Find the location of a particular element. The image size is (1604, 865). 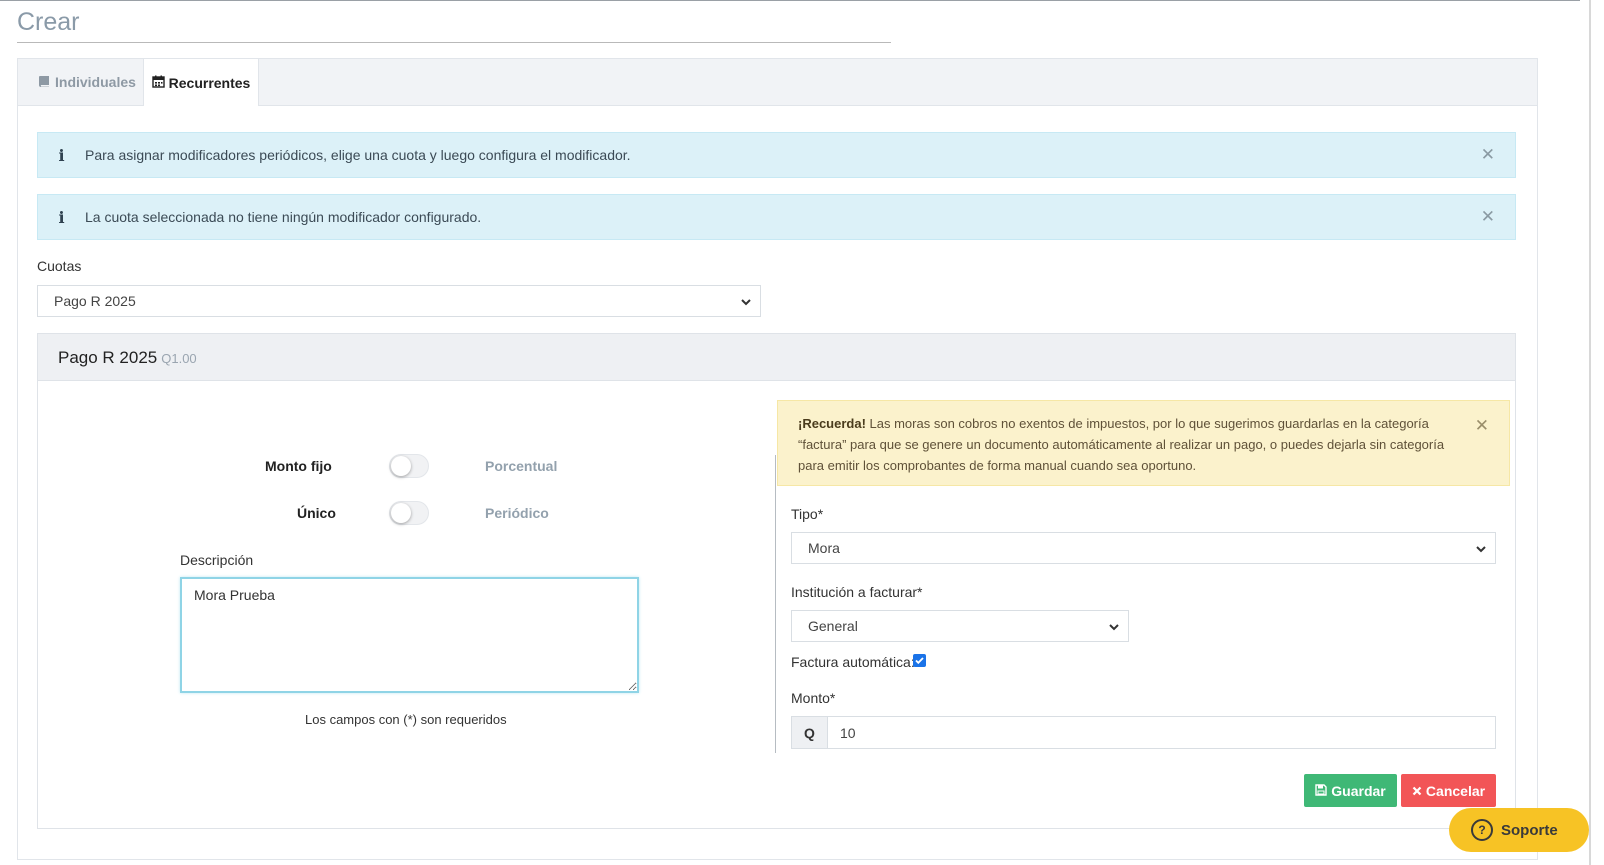

tab-label: Individuales is located at coordinates (95, 82).